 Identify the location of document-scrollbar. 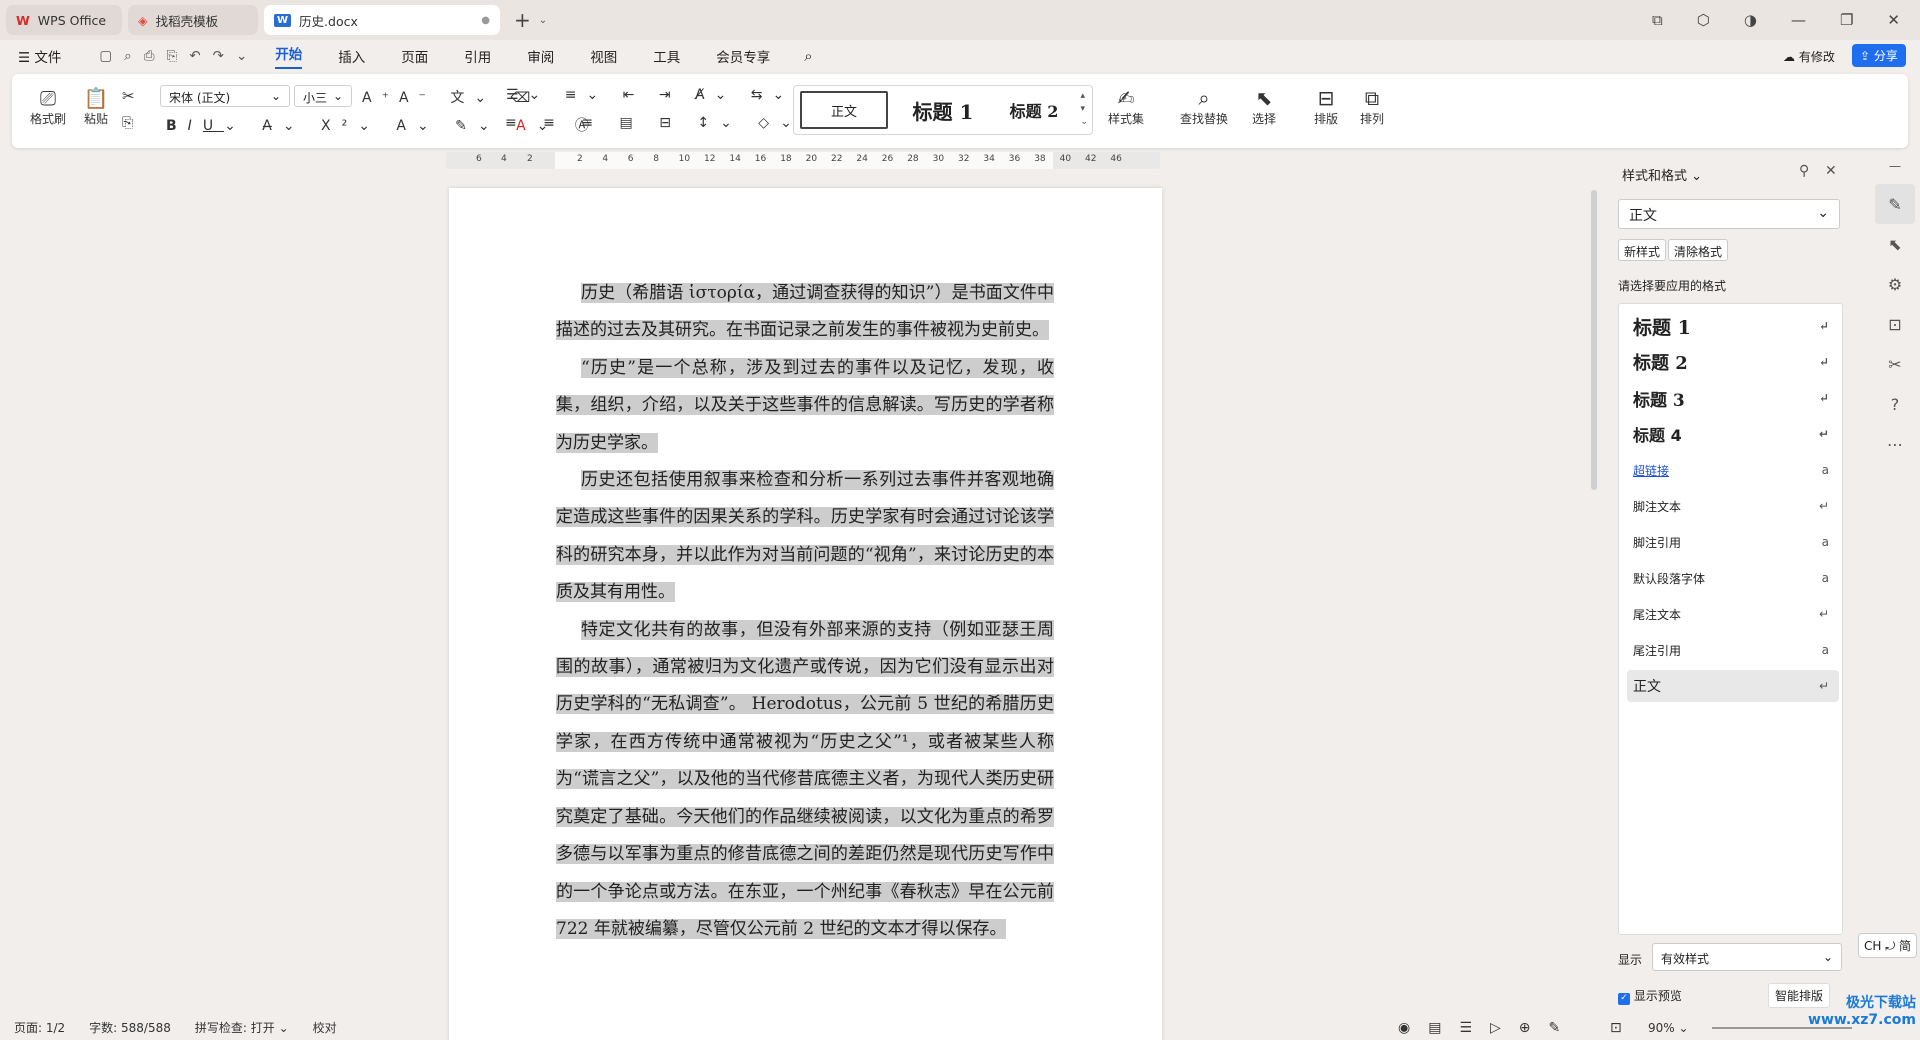
(1594, 340).